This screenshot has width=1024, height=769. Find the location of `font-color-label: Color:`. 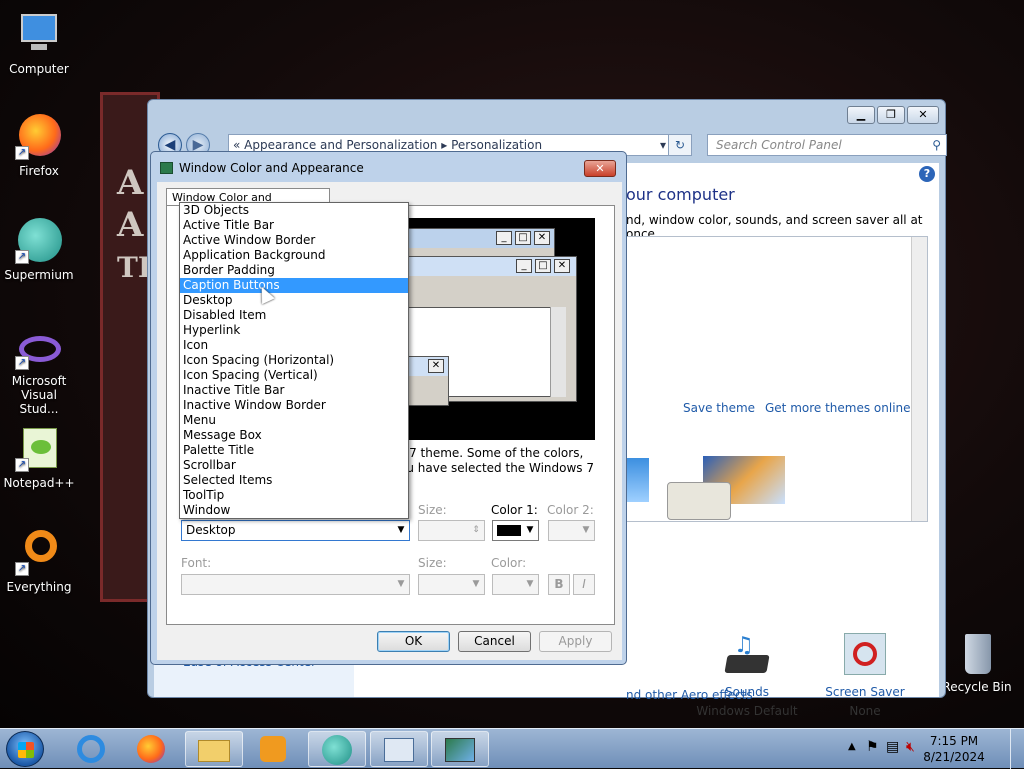

font-color-label: Color: is located at coordinates (509, 563).